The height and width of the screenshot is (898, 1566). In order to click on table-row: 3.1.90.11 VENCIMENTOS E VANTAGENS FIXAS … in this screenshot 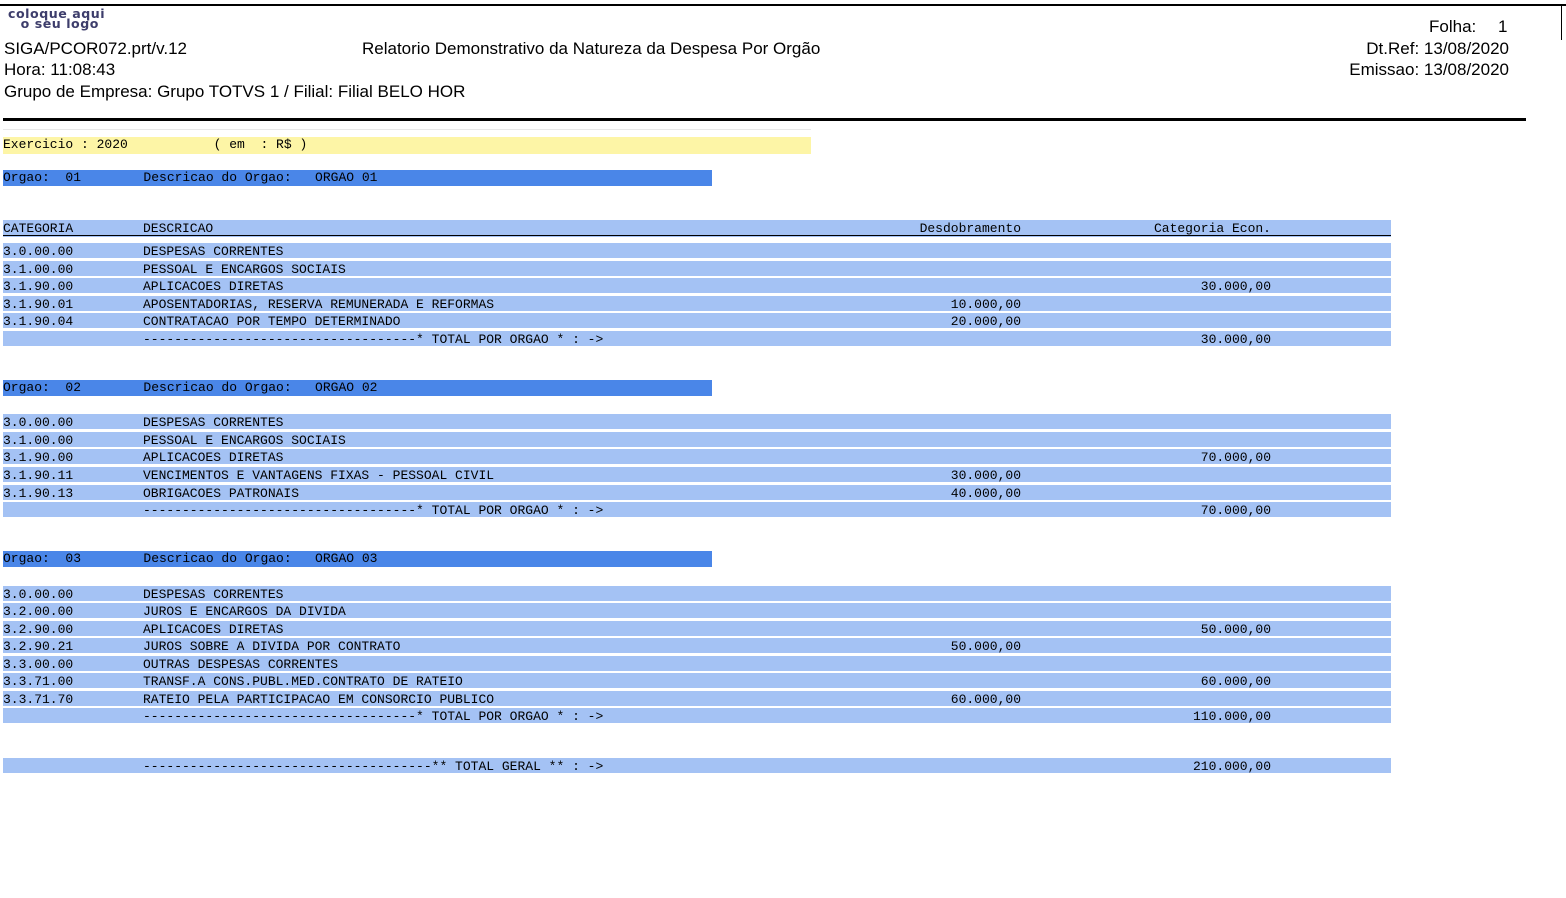, I will do `click(697, 475)`.